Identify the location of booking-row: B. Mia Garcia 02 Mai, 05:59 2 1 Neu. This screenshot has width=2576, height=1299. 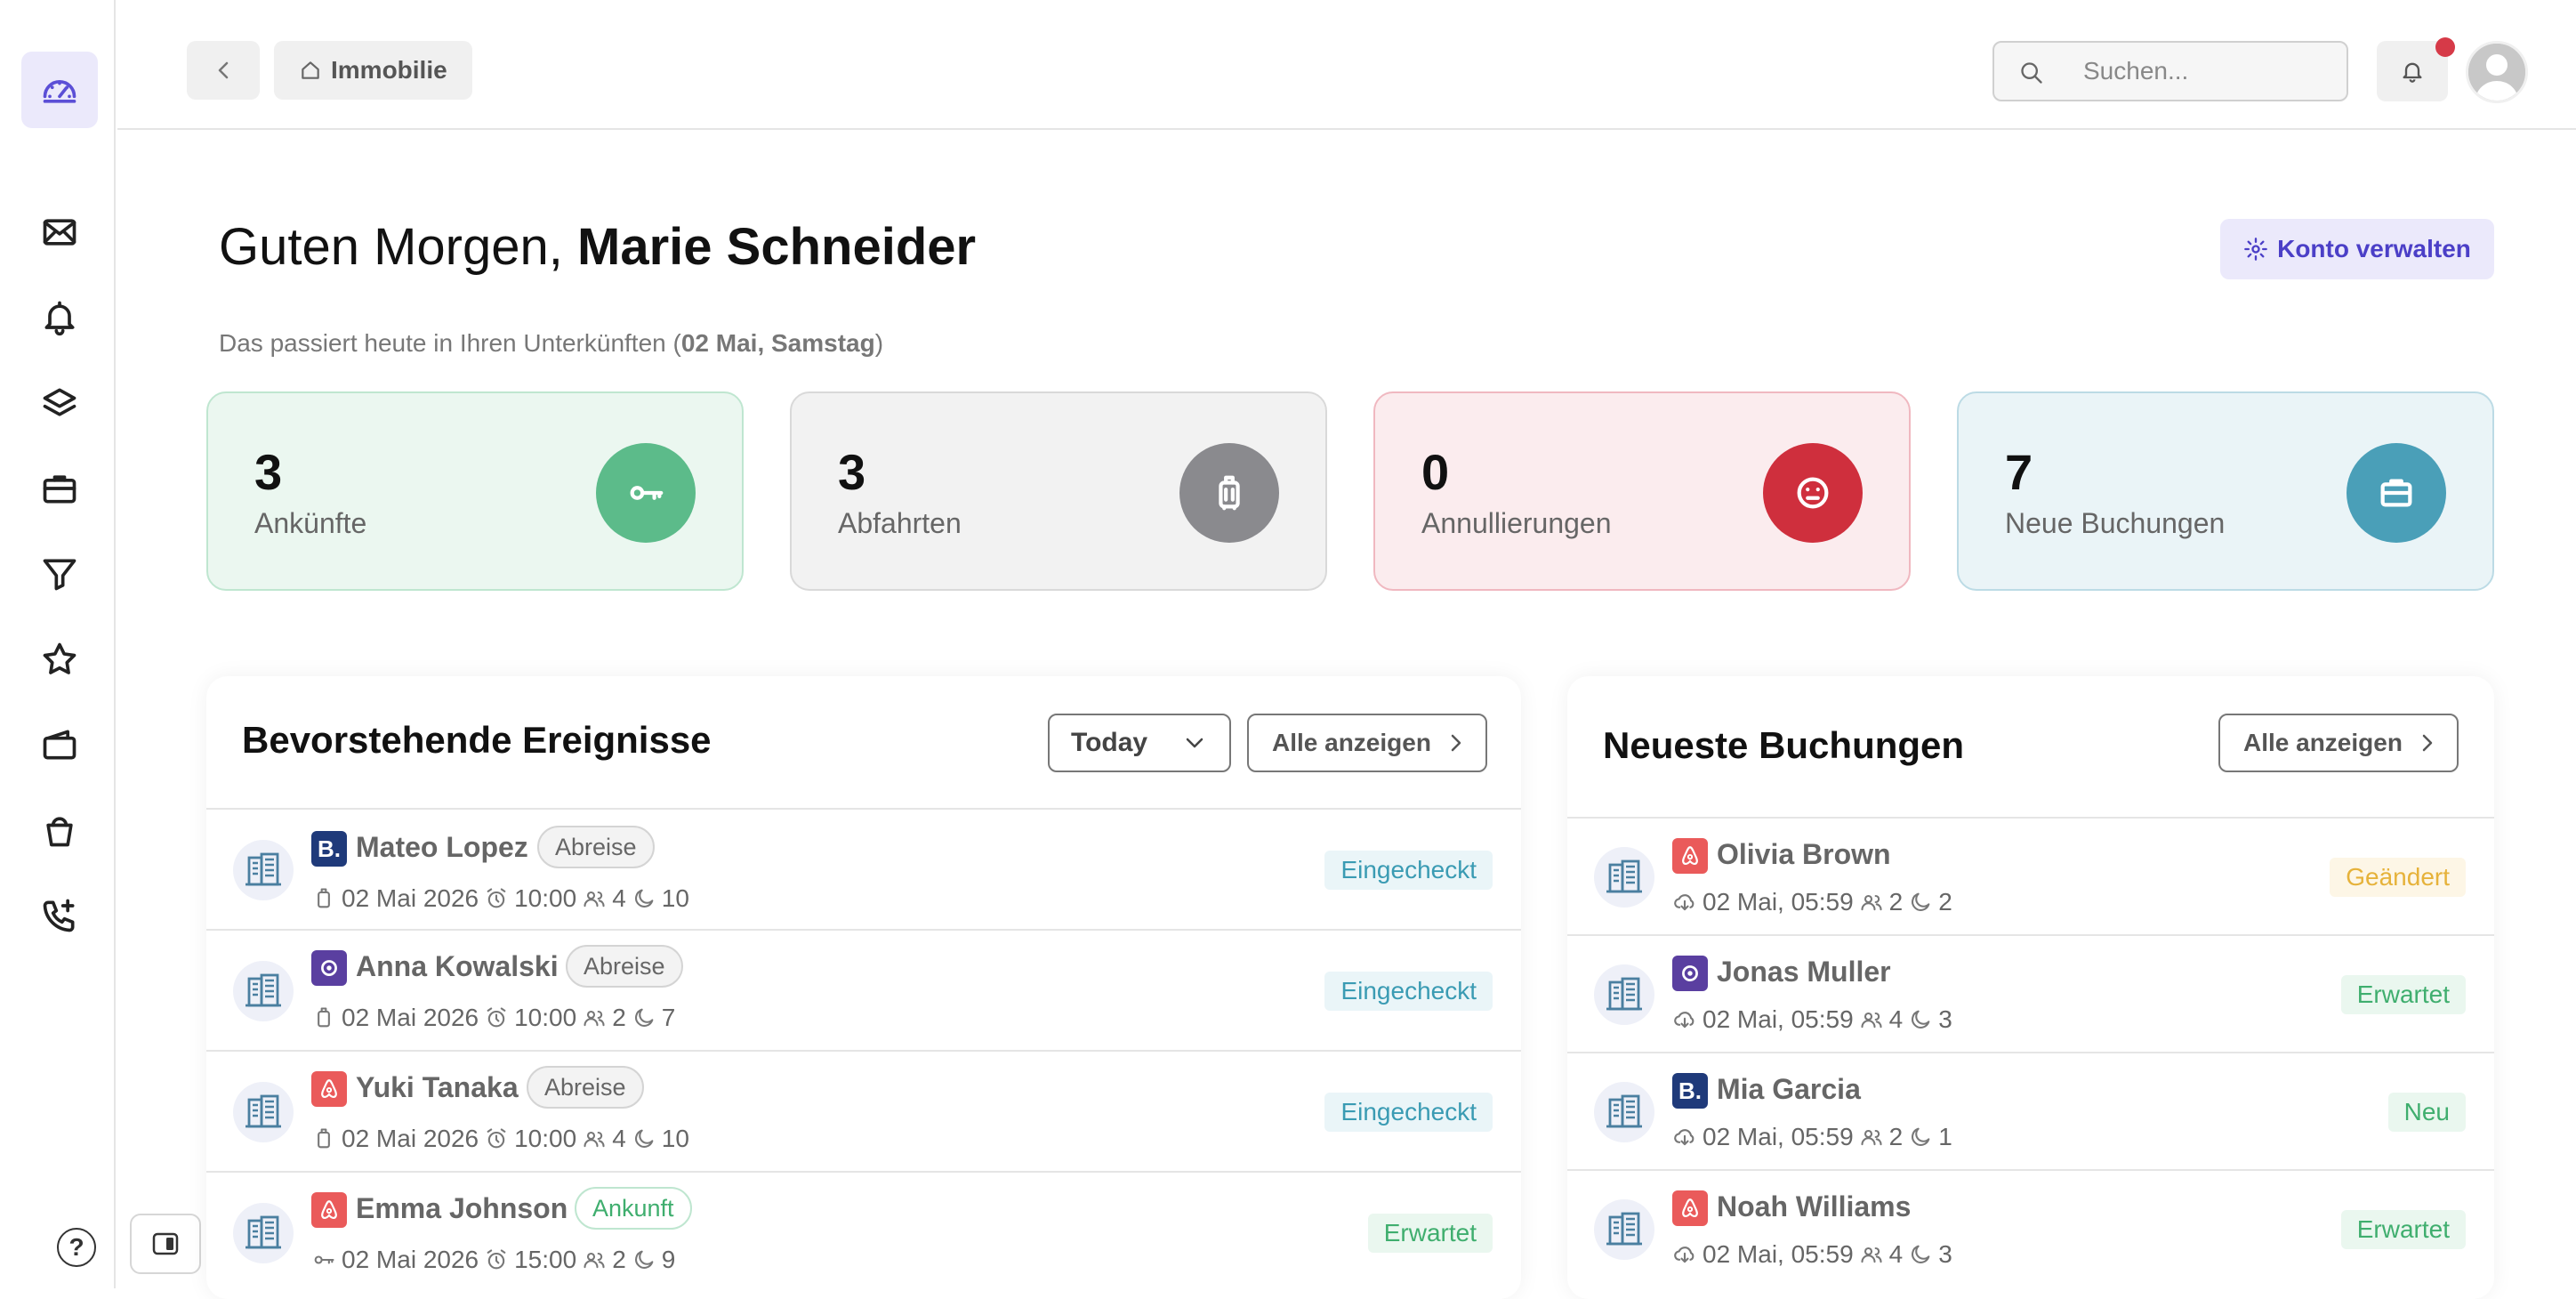
(2030, 1110).